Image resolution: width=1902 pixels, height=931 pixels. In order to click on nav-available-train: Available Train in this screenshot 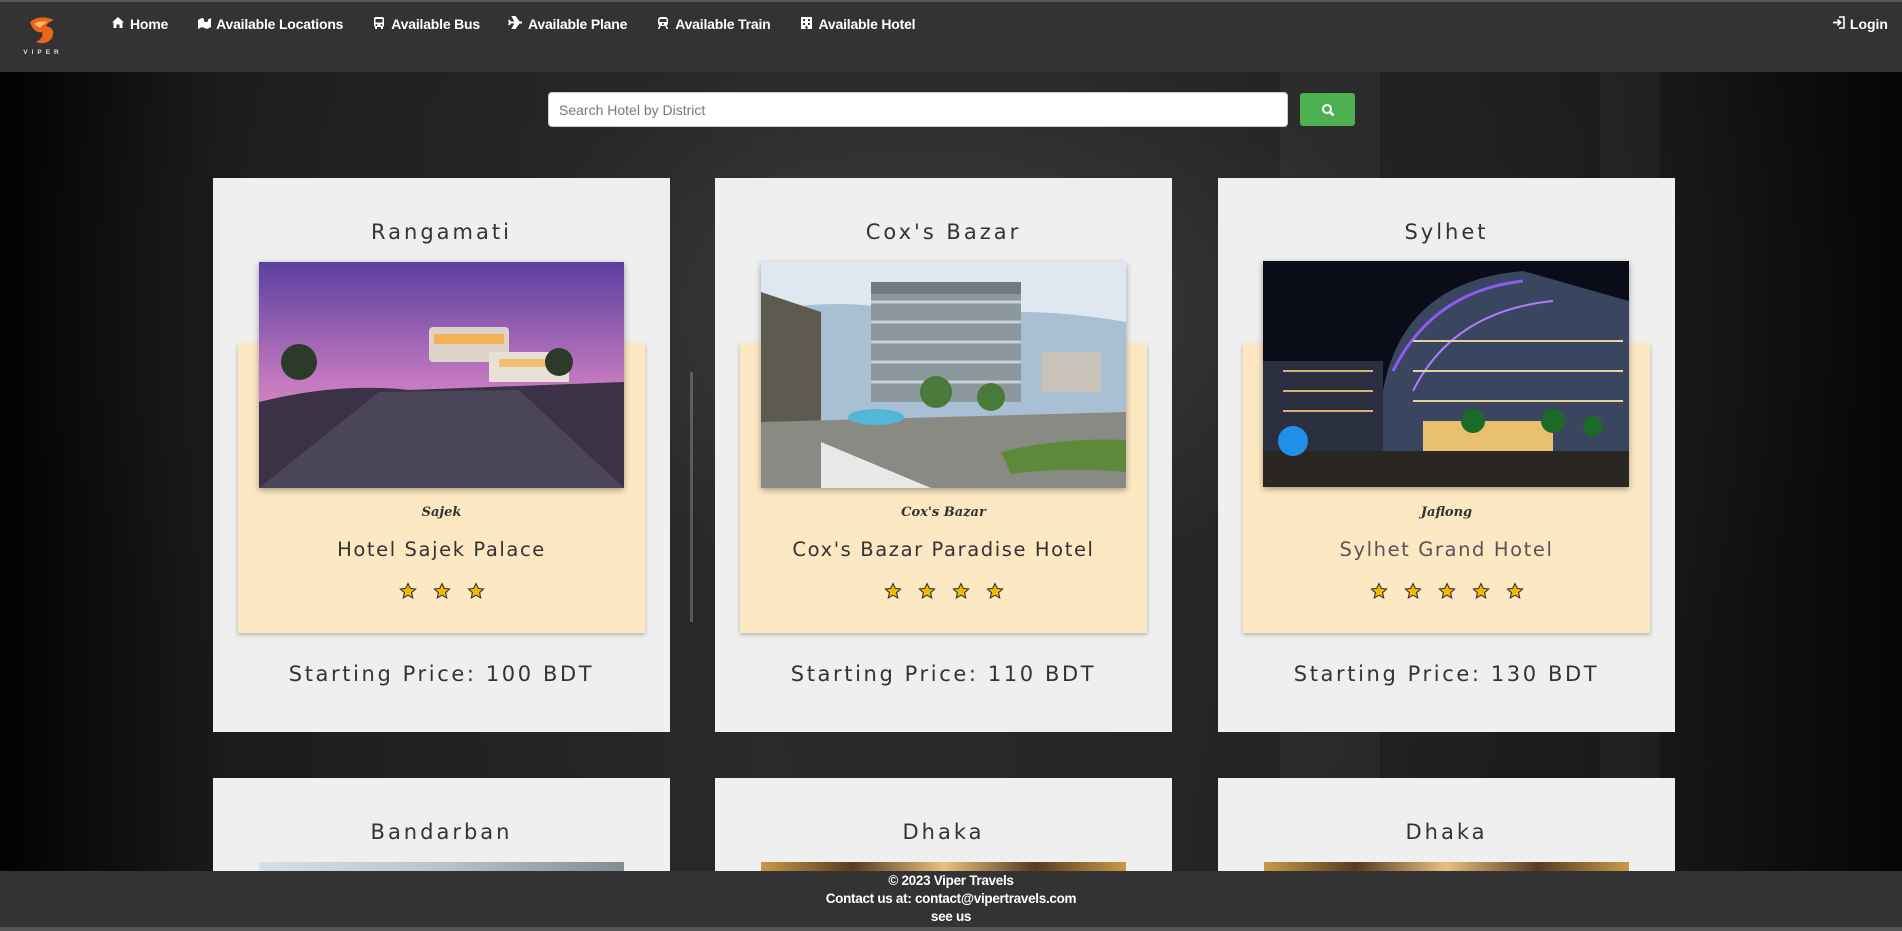, I will do `click(713, 24)`.